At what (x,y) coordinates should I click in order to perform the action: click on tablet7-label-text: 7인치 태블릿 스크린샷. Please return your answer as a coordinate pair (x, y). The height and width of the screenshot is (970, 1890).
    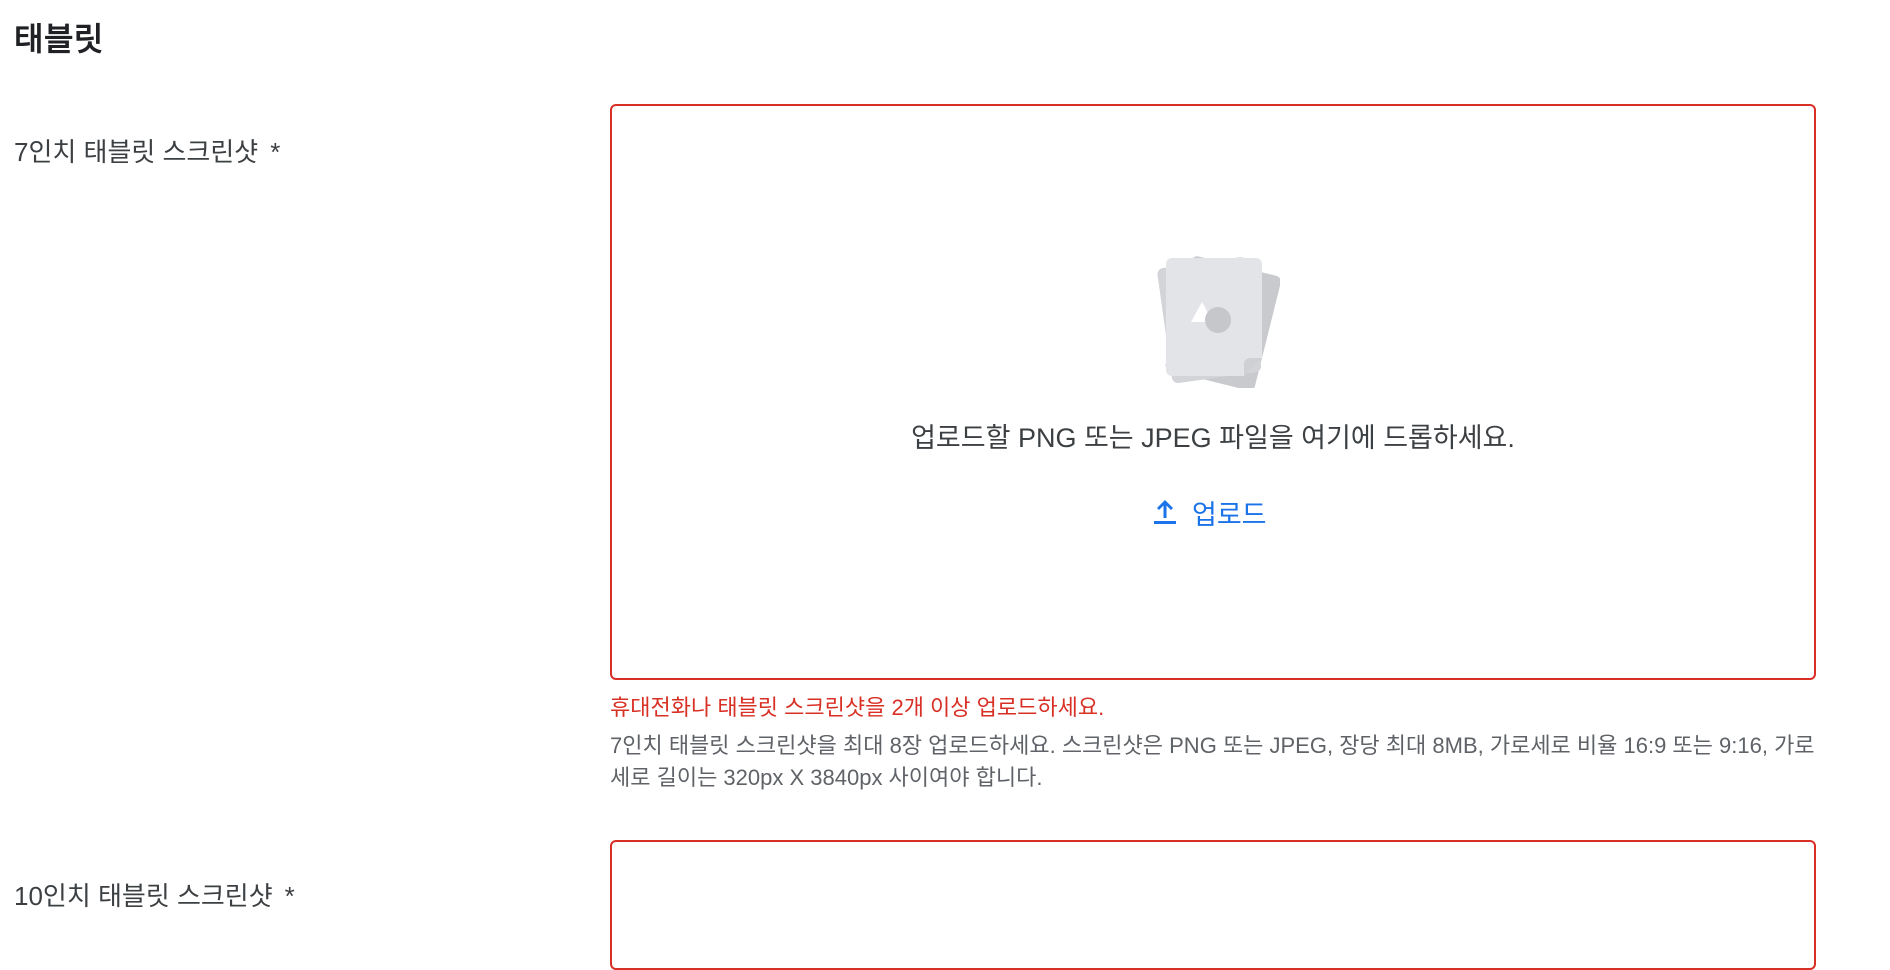
    Looking at the image, I should click on (136, 152).